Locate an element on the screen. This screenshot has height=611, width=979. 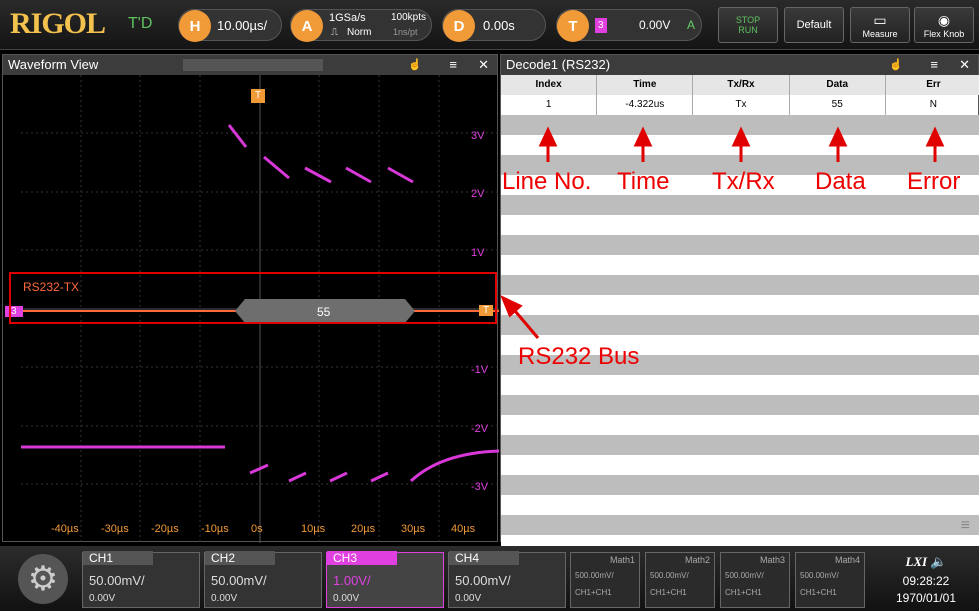
math-name: Math2 is located at coordinates (697, 560).